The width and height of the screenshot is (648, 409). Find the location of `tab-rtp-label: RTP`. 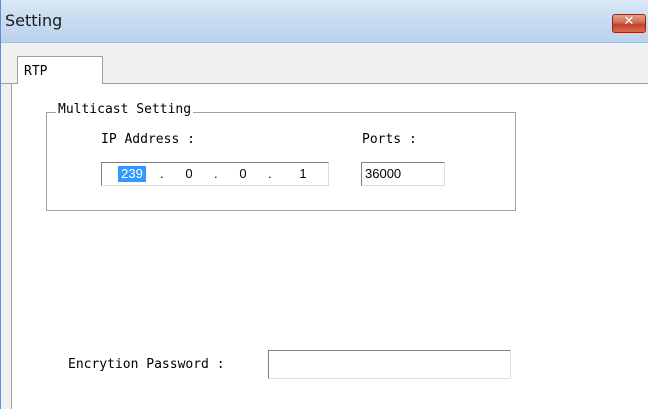

tab-rtp-label: RTP is located at coordinates (36, 71).